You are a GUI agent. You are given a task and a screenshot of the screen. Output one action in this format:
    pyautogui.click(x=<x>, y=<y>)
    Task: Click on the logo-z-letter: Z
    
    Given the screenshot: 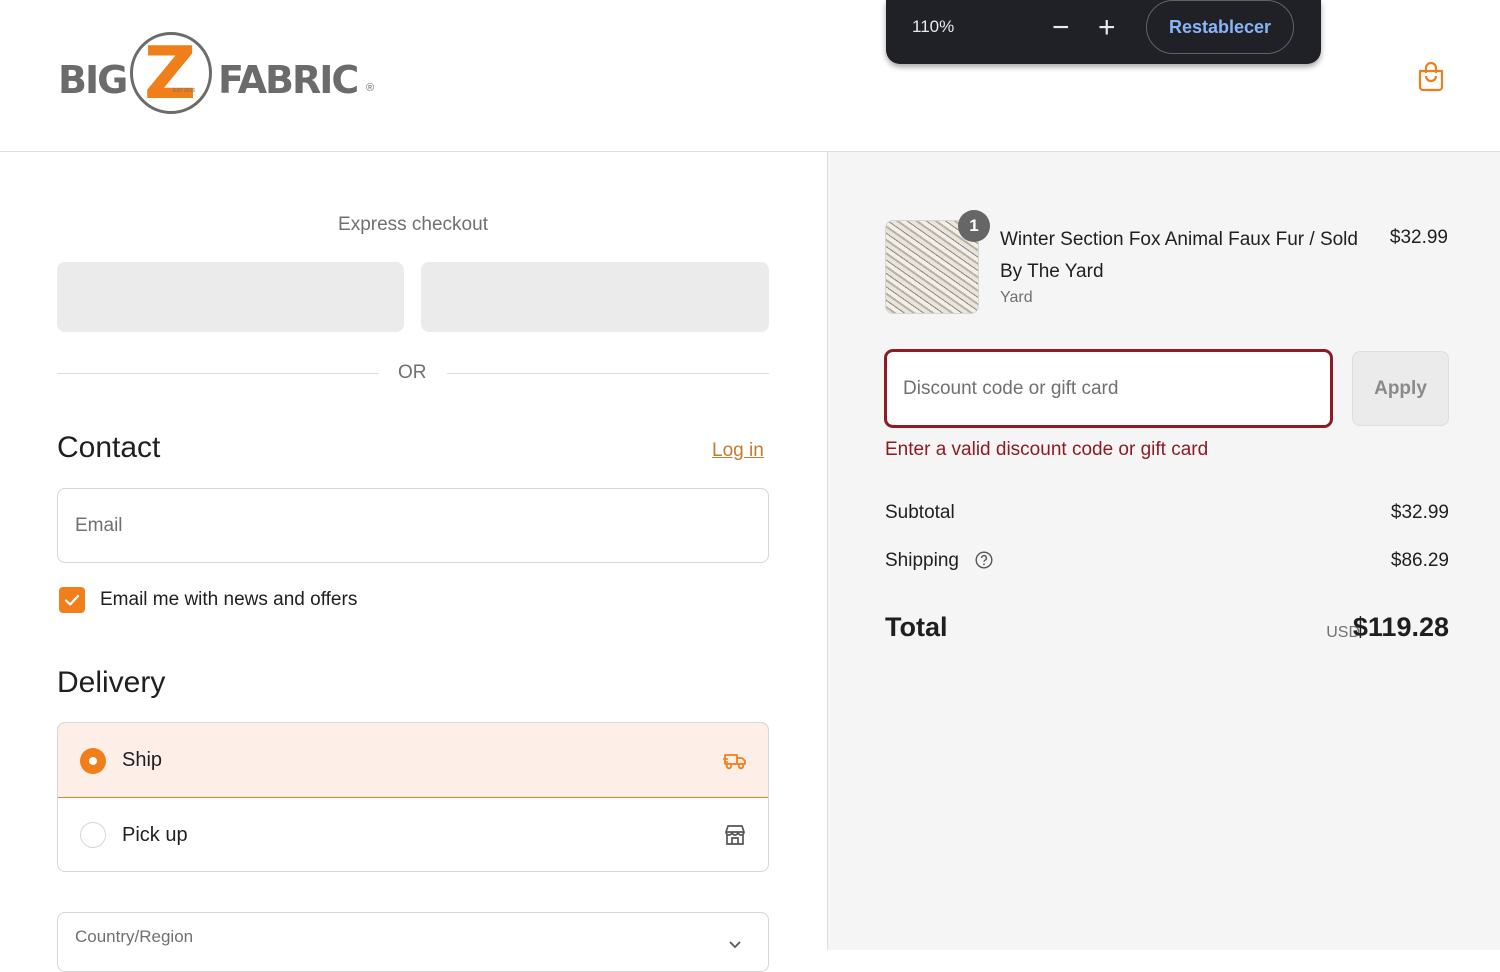 What is the action you would take?
    pyautogui.click(x=170, y=73)
    